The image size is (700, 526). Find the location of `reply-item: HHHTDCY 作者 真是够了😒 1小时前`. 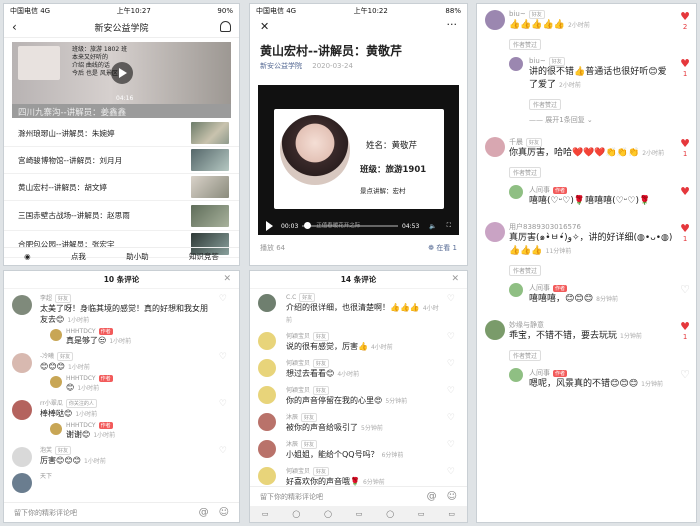

reply-item: HHHTDCY 作者 真是够了😒 1小时前 is located at coordinates (131, 337).